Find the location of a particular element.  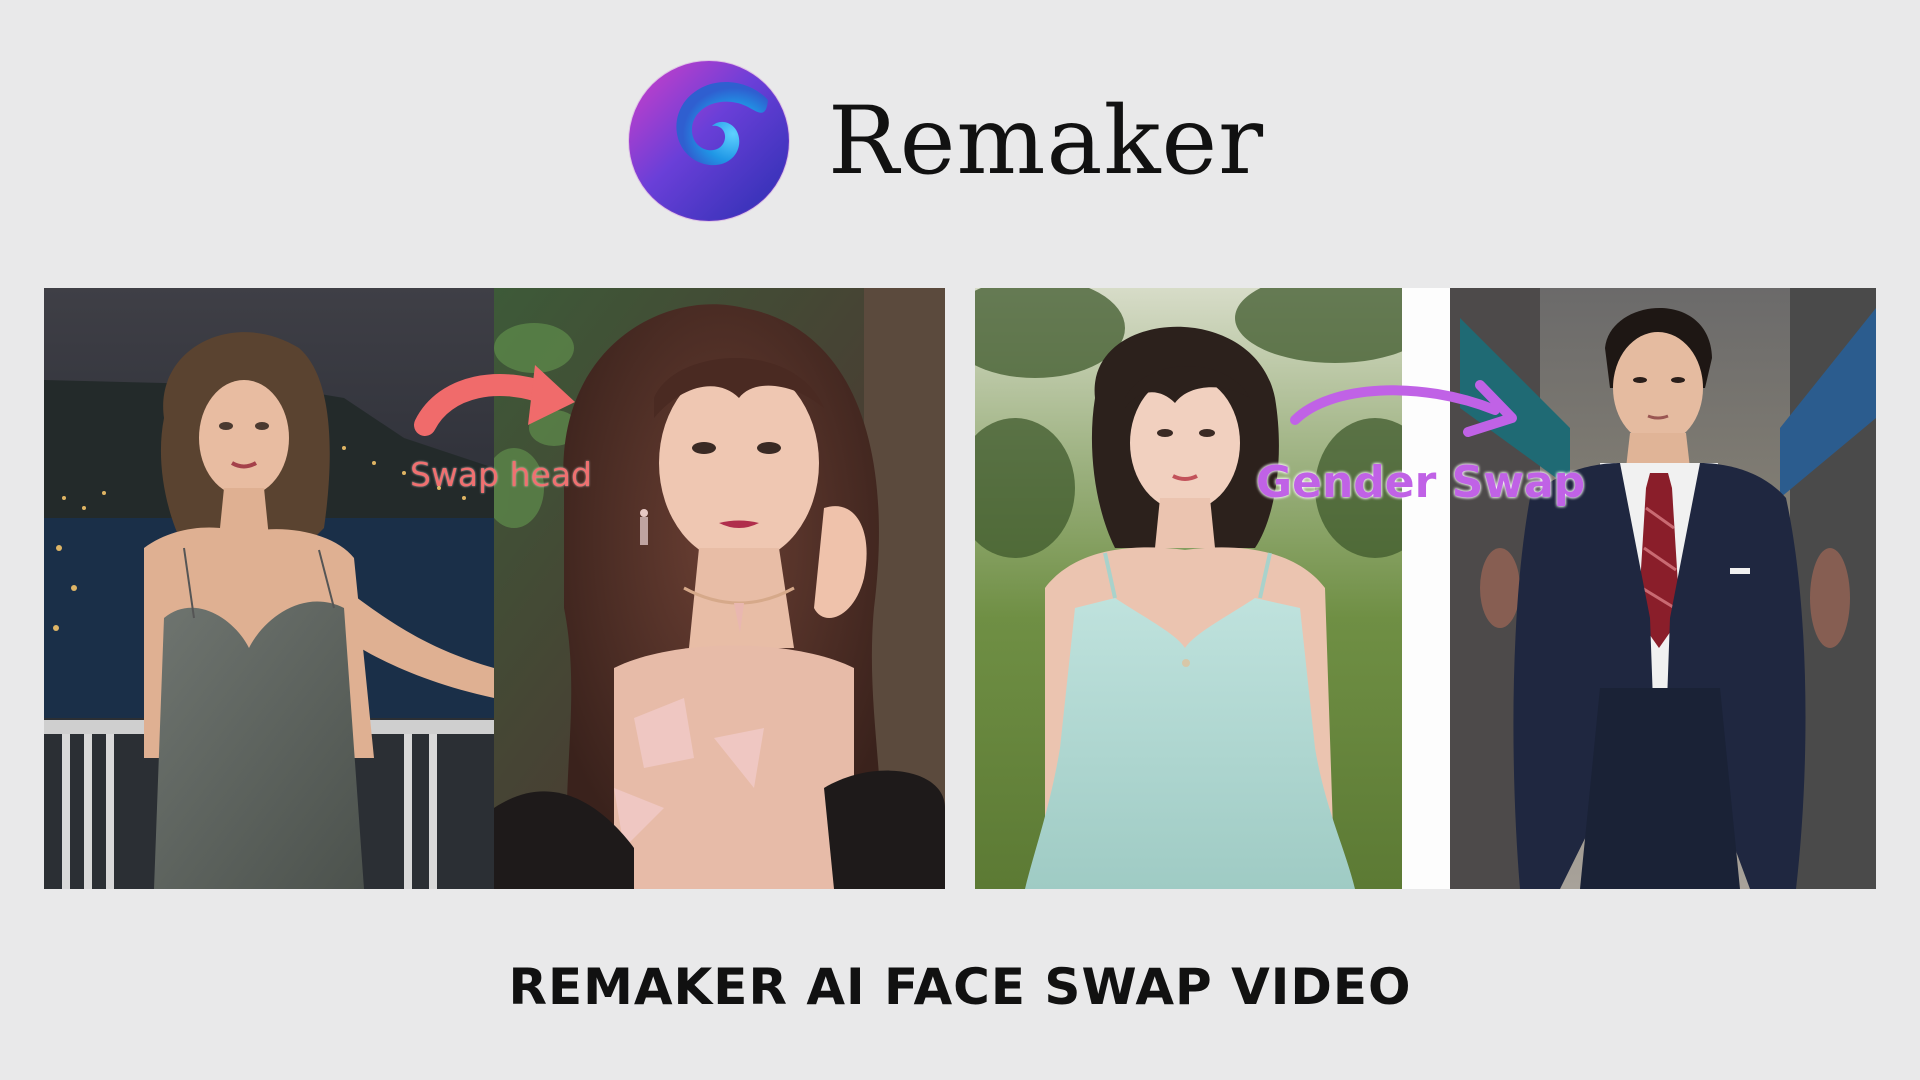

gender-swap-label: Gender Swap is located at coordinates (1421, 482).